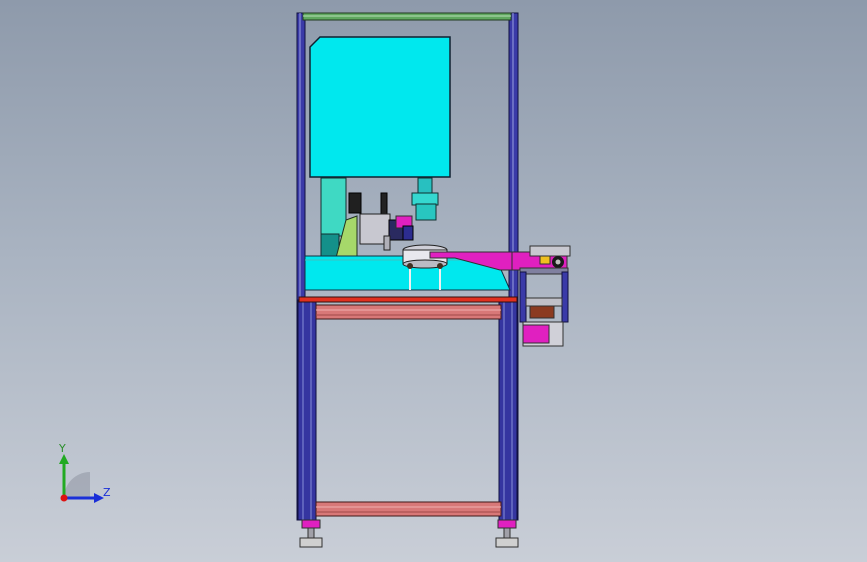  What do you see at coordinates (380, 107) in the screenshot?
I see `cyan-control-cabinet` at bounding box center [380, 107].